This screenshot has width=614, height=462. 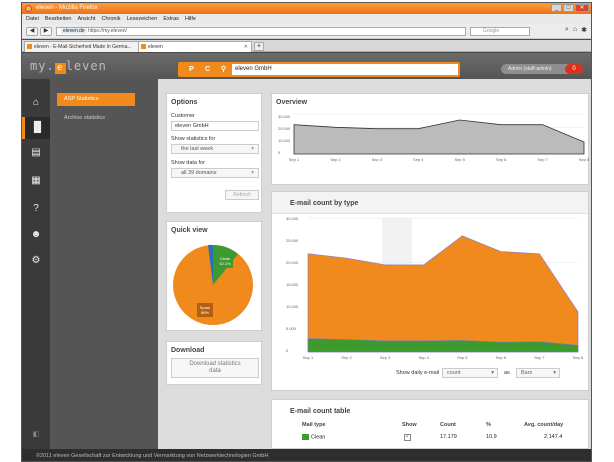 I want to click on show-daily-label: Show daily e-mail, so click(x=418, y=373).